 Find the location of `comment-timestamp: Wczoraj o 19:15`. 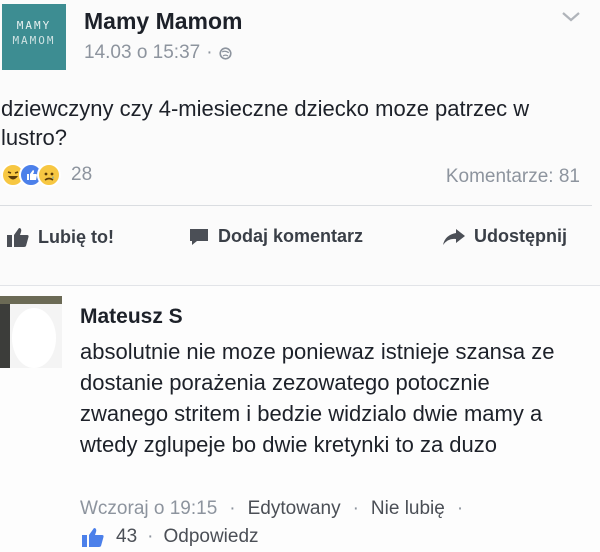

comment-timestamp: Wczoraj o 19:15 is located at coordinates (148, 509).